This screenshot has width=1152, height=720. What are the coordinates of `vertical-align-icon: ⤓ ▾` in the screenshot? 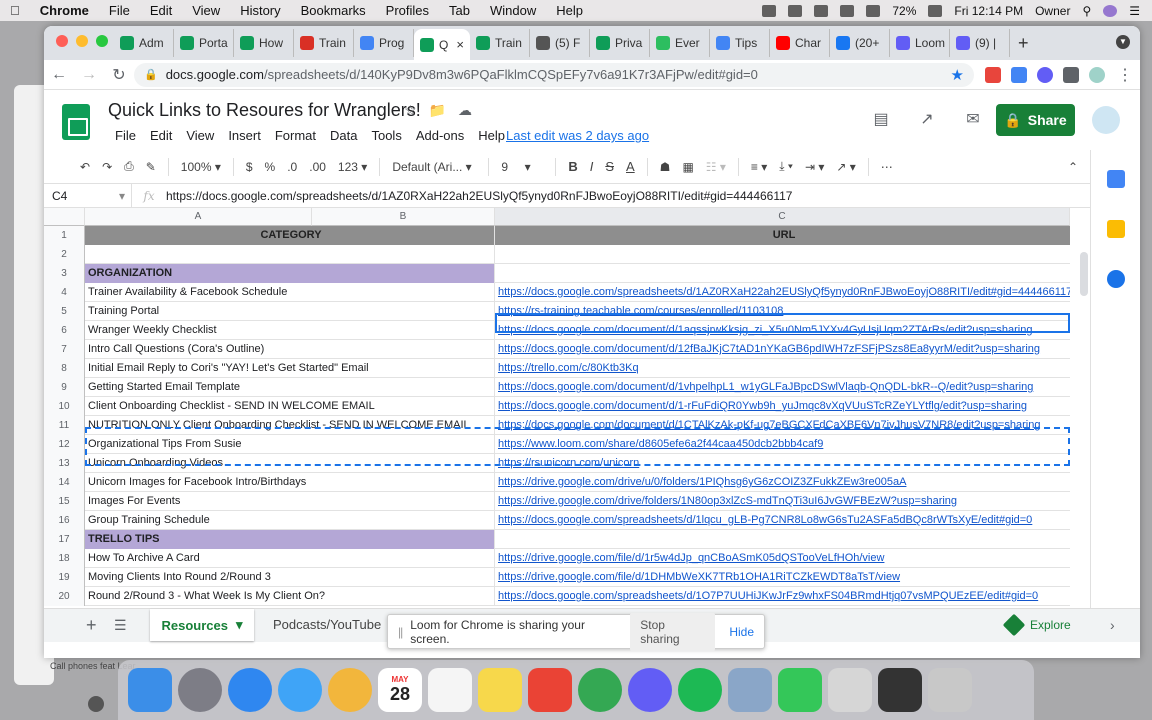 It's located at (786, 166).